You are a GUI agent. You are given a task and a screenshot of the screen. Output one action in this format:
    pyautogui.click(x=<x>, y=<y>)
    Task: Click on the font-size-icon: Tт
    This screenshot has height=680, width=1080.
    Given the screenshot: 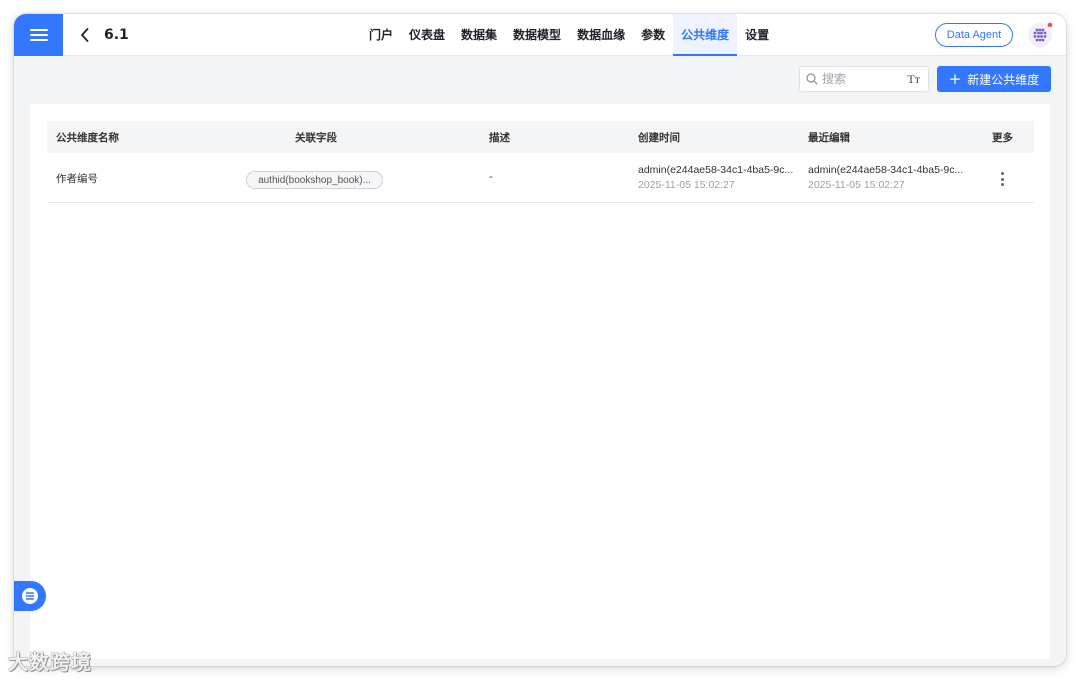 What is the action you would take?
    pyautogui.click(x=913, y=79)
    